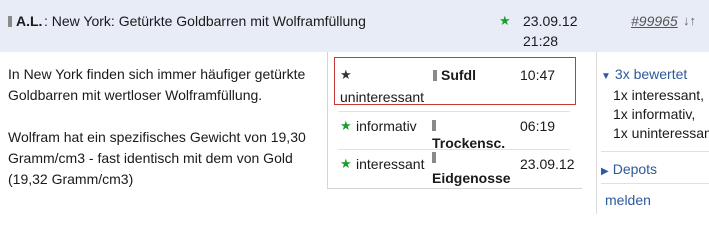  I want to click on rating-summary-line: 1x informativ,, so click(654, 114).